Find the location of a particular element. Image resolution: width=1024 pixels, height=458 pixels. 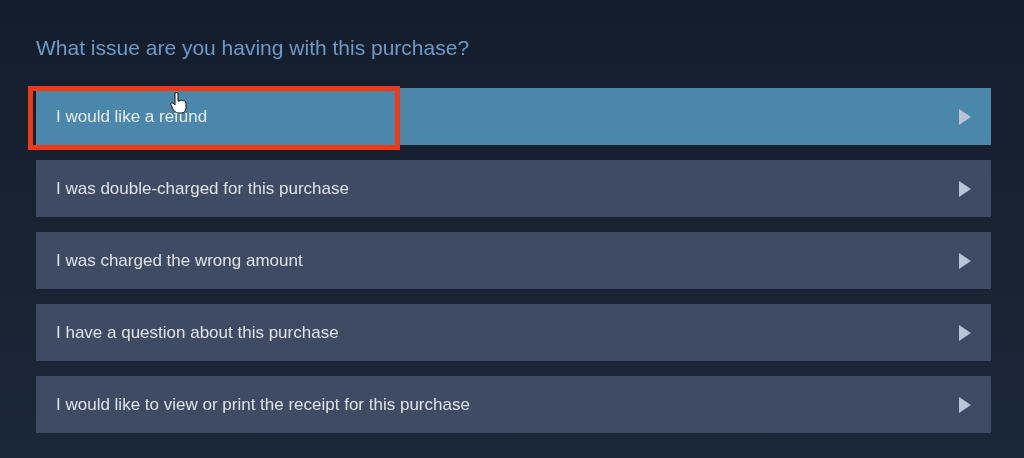

option-button: I was double-charged for this purchase is located at coordinates (513, 188).